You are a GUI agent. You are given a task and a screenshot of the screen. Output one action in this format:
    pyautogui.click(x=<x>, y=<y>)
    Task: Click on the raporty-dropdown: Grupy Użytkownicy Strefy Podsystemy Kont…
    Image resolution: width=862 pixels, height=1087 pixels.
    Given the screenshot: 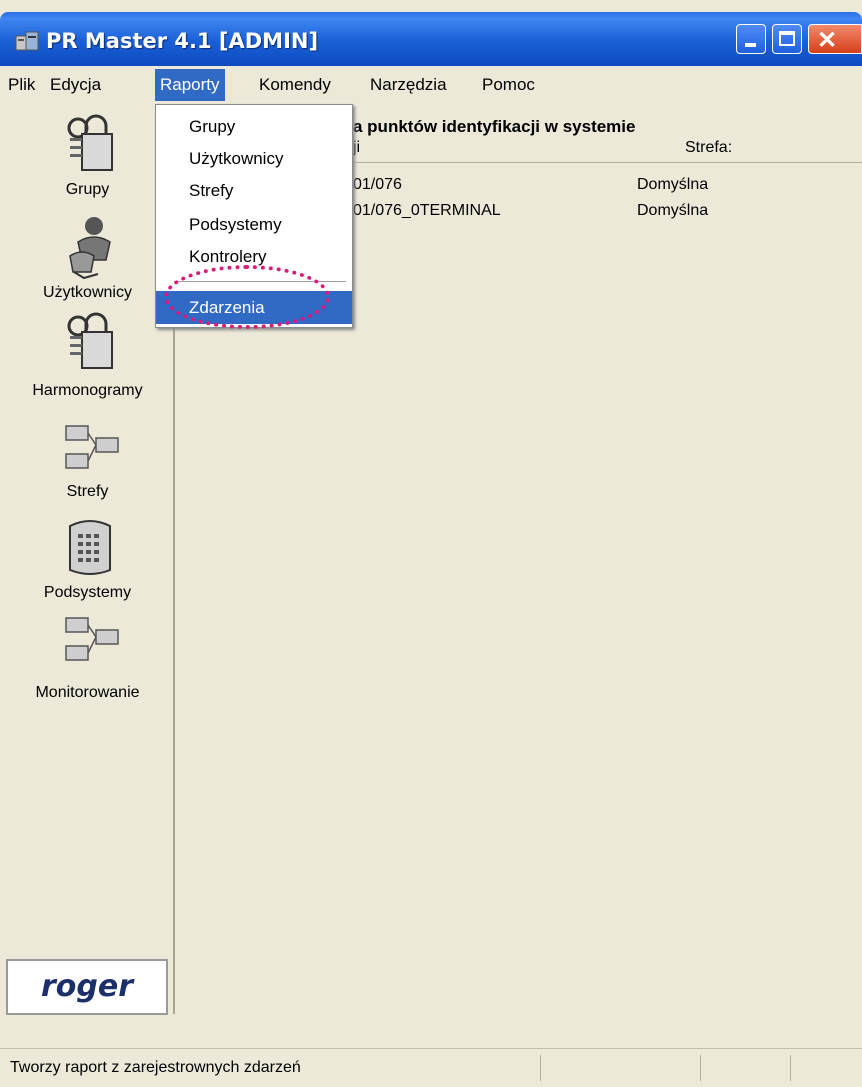 What is the action you would take?
    pyautogui.click(x=254, y=216)
    